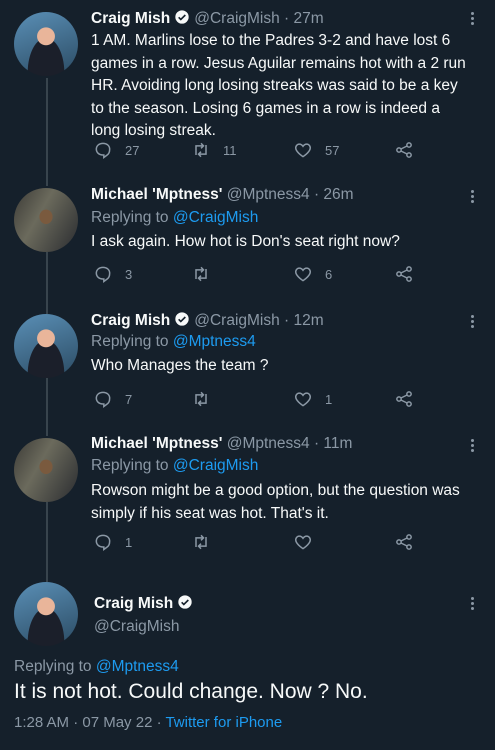 The width and height of the screenshot is (495, 750). Describe the element at coordinates (129, 542) in the screenshot. I see `reply-count: 1` at that location.